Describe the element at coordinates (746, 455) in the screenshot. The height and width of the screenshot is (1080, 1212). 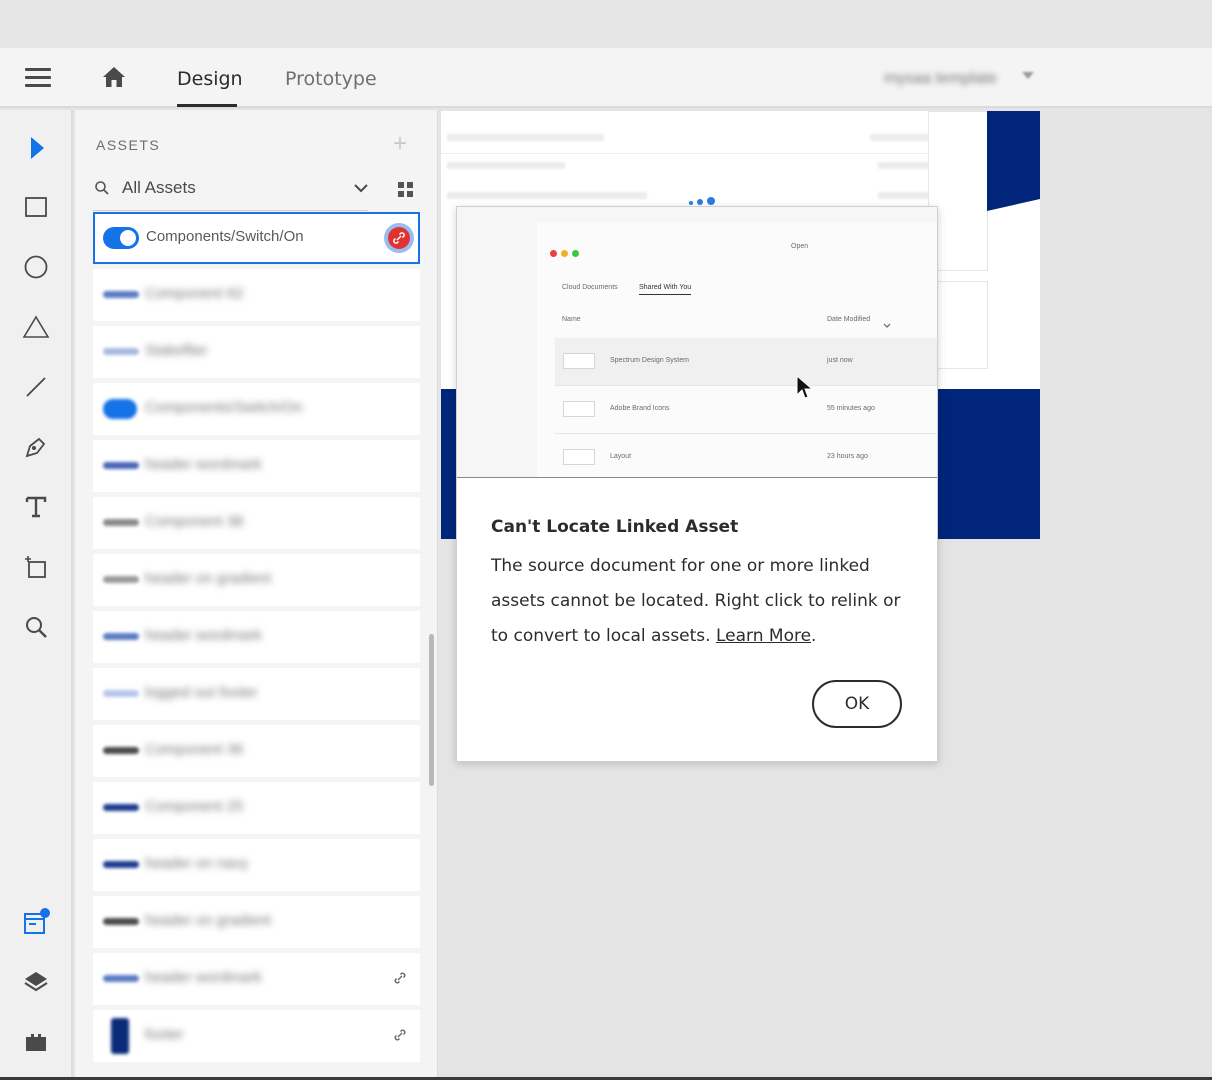
I see `preview-row: Layout 23 hours ago` at that location.